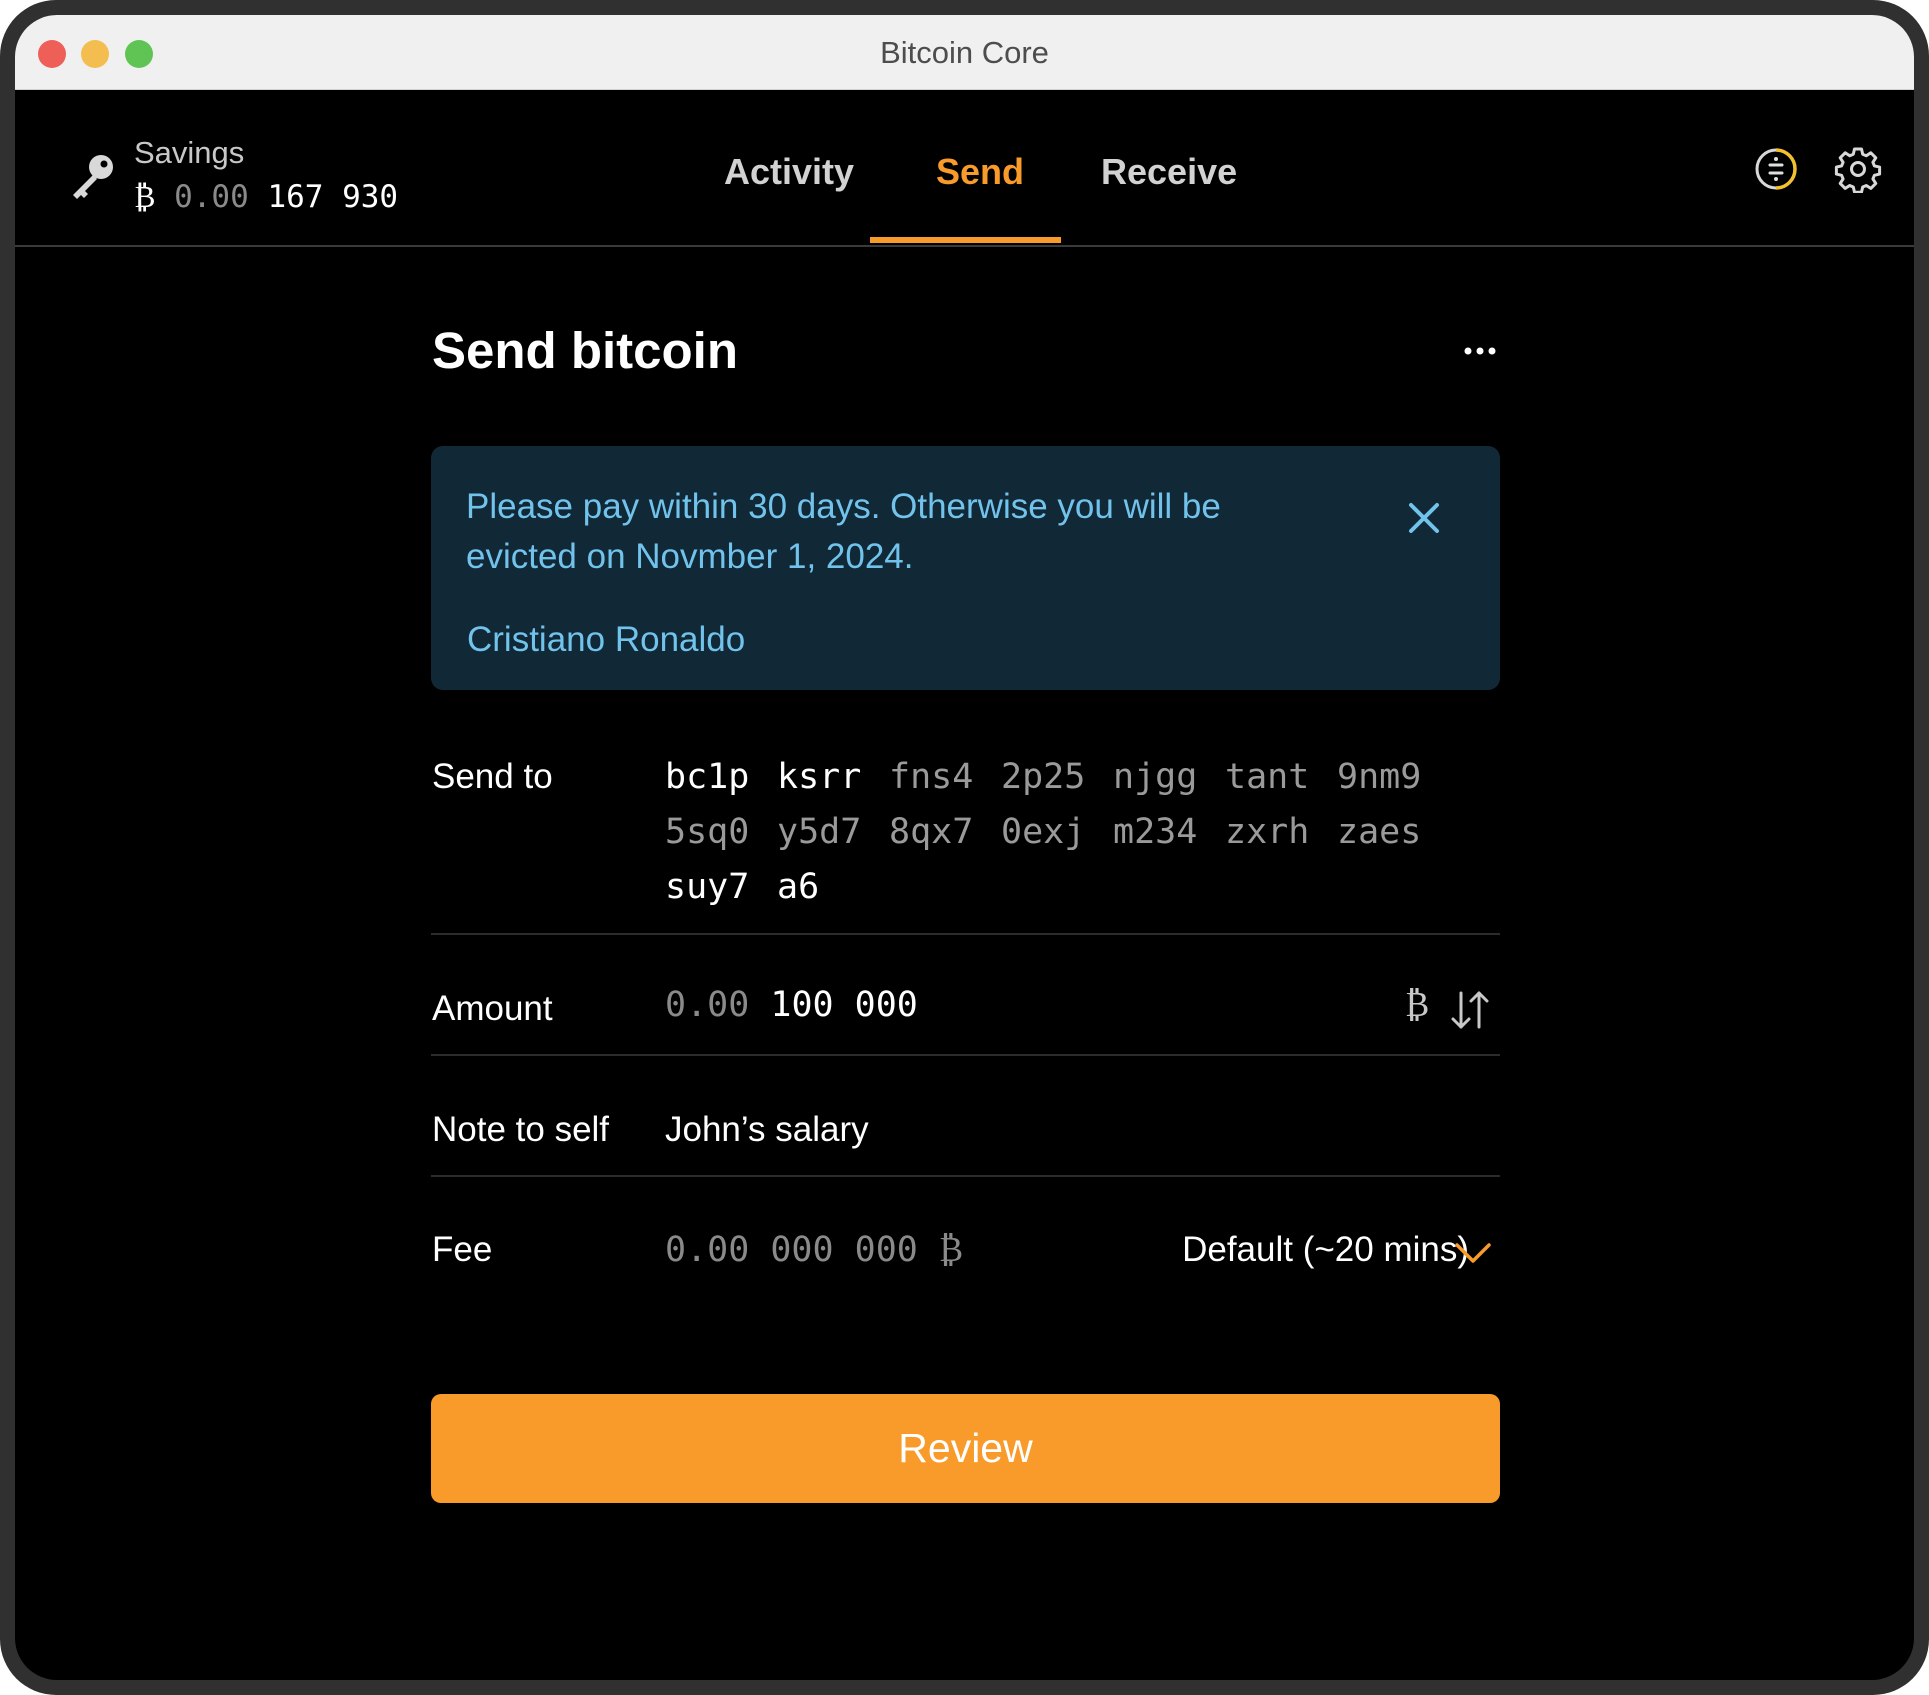 This screenshot has height=1695, width=1929. Describe the element at coordinates (266, 197) in the screenshot. I see `wallet-balance: ₿ 0.00 167 930` at that location.